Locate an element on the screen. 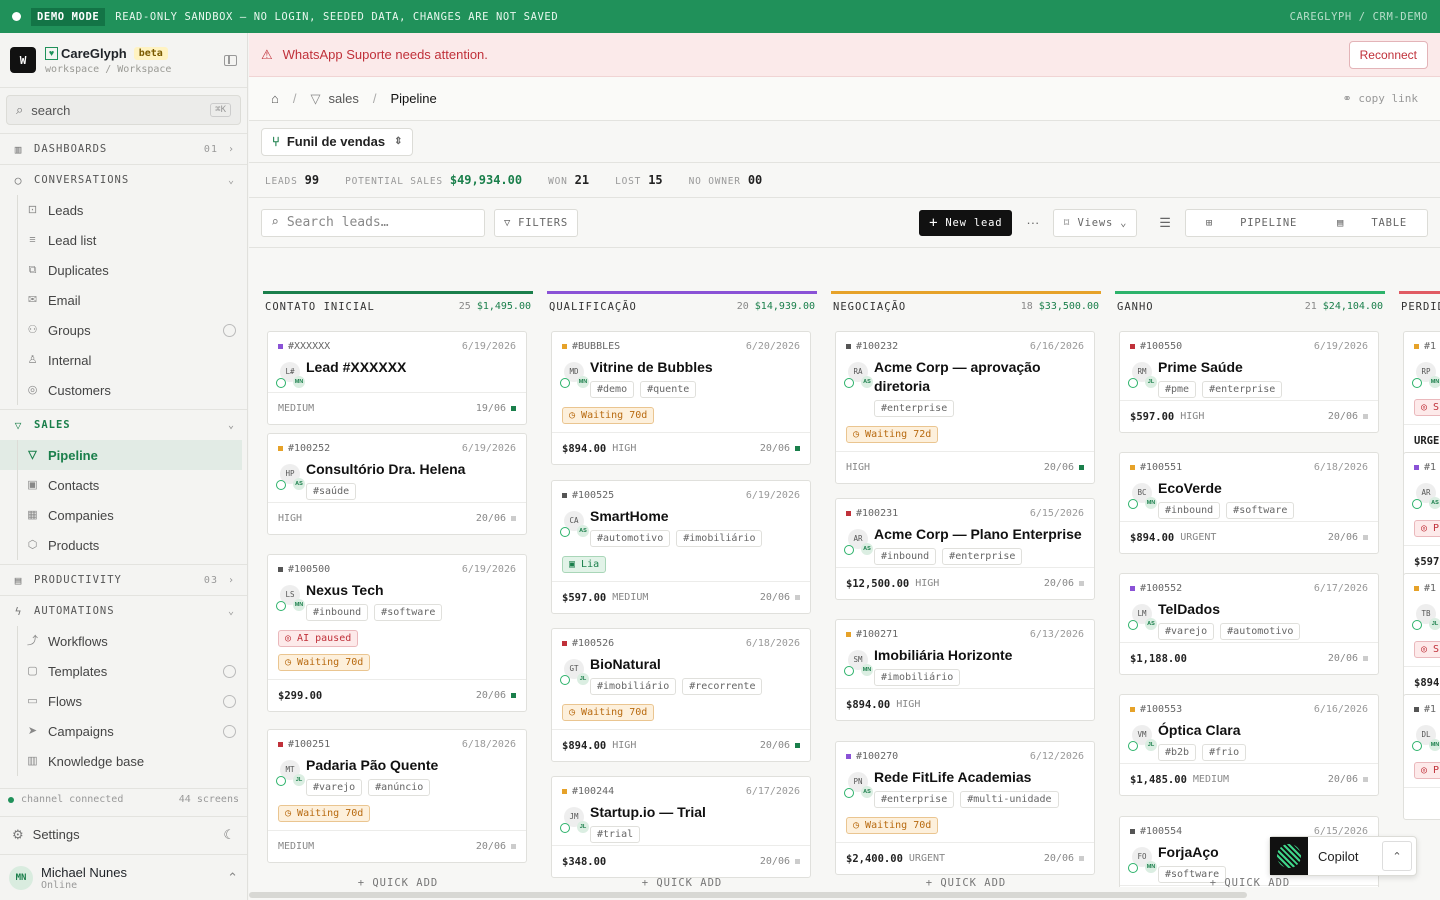 The image size is (1440, 900). sidebar-item-duplicates: ⧉ Duplicates is located at coordinates (121, 270).